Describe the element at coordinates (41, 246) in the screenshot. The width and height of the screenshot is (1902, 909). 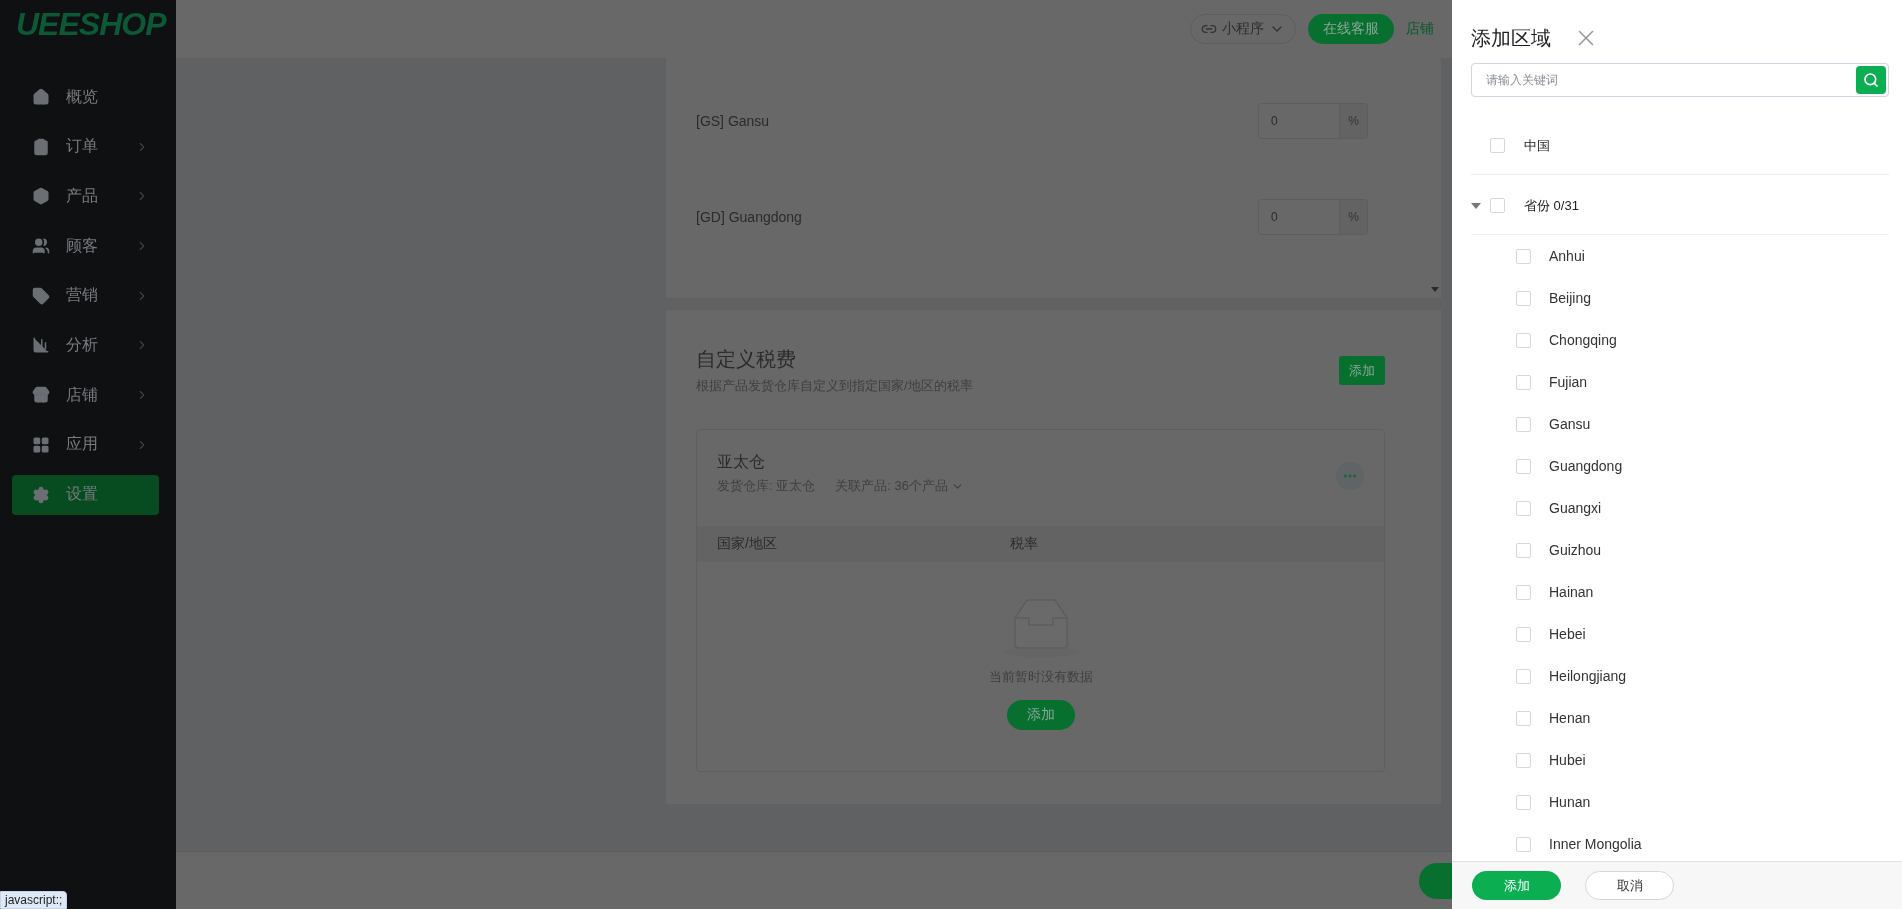
I see `people-icon` at that location.